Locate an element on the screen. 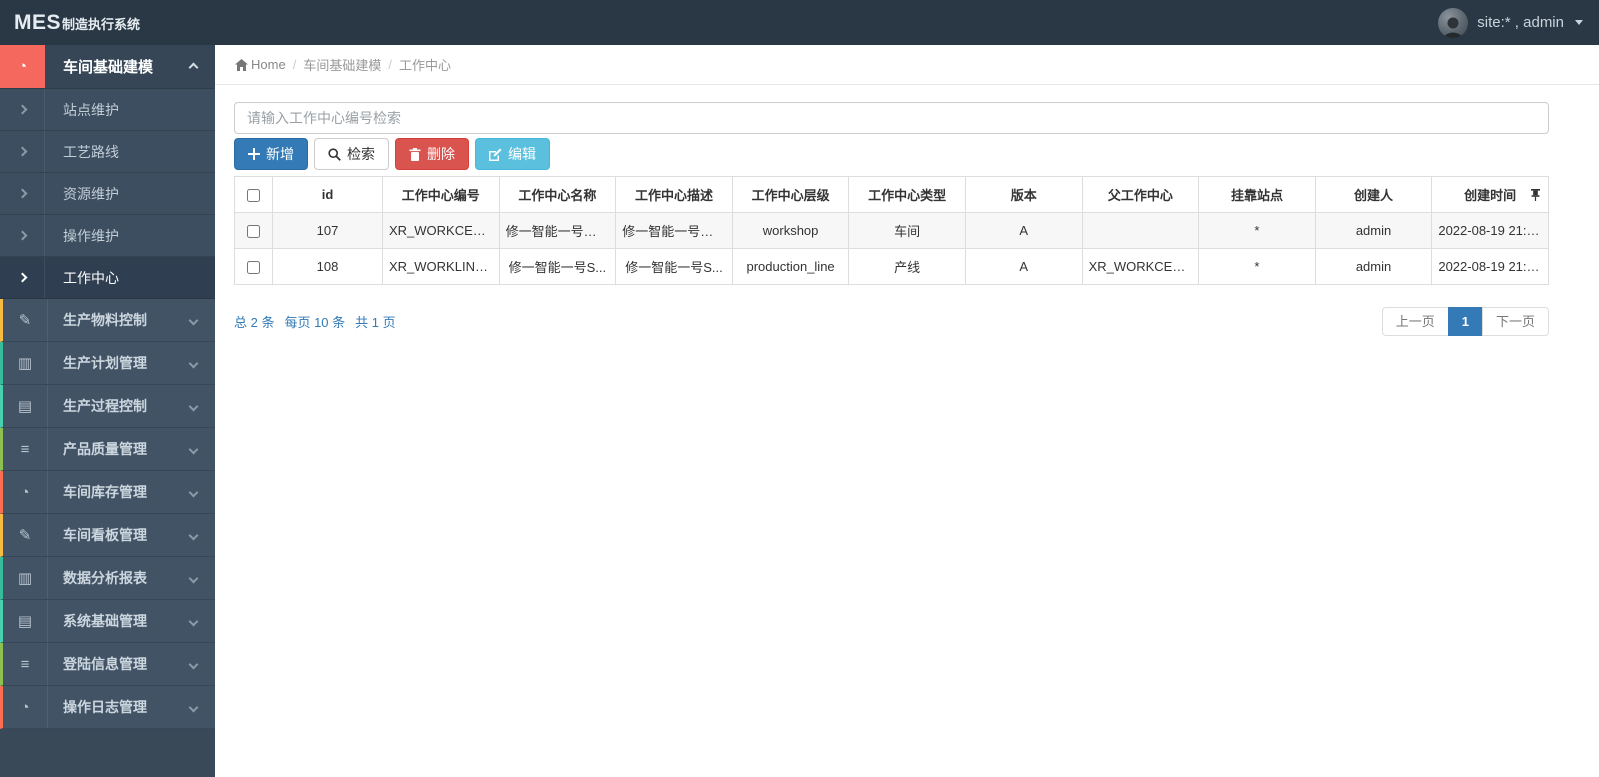  pager-row: 总 2 条 每页 10 条 共 1 页 上一页 1 下一页 is located at coordinates (891, 321).